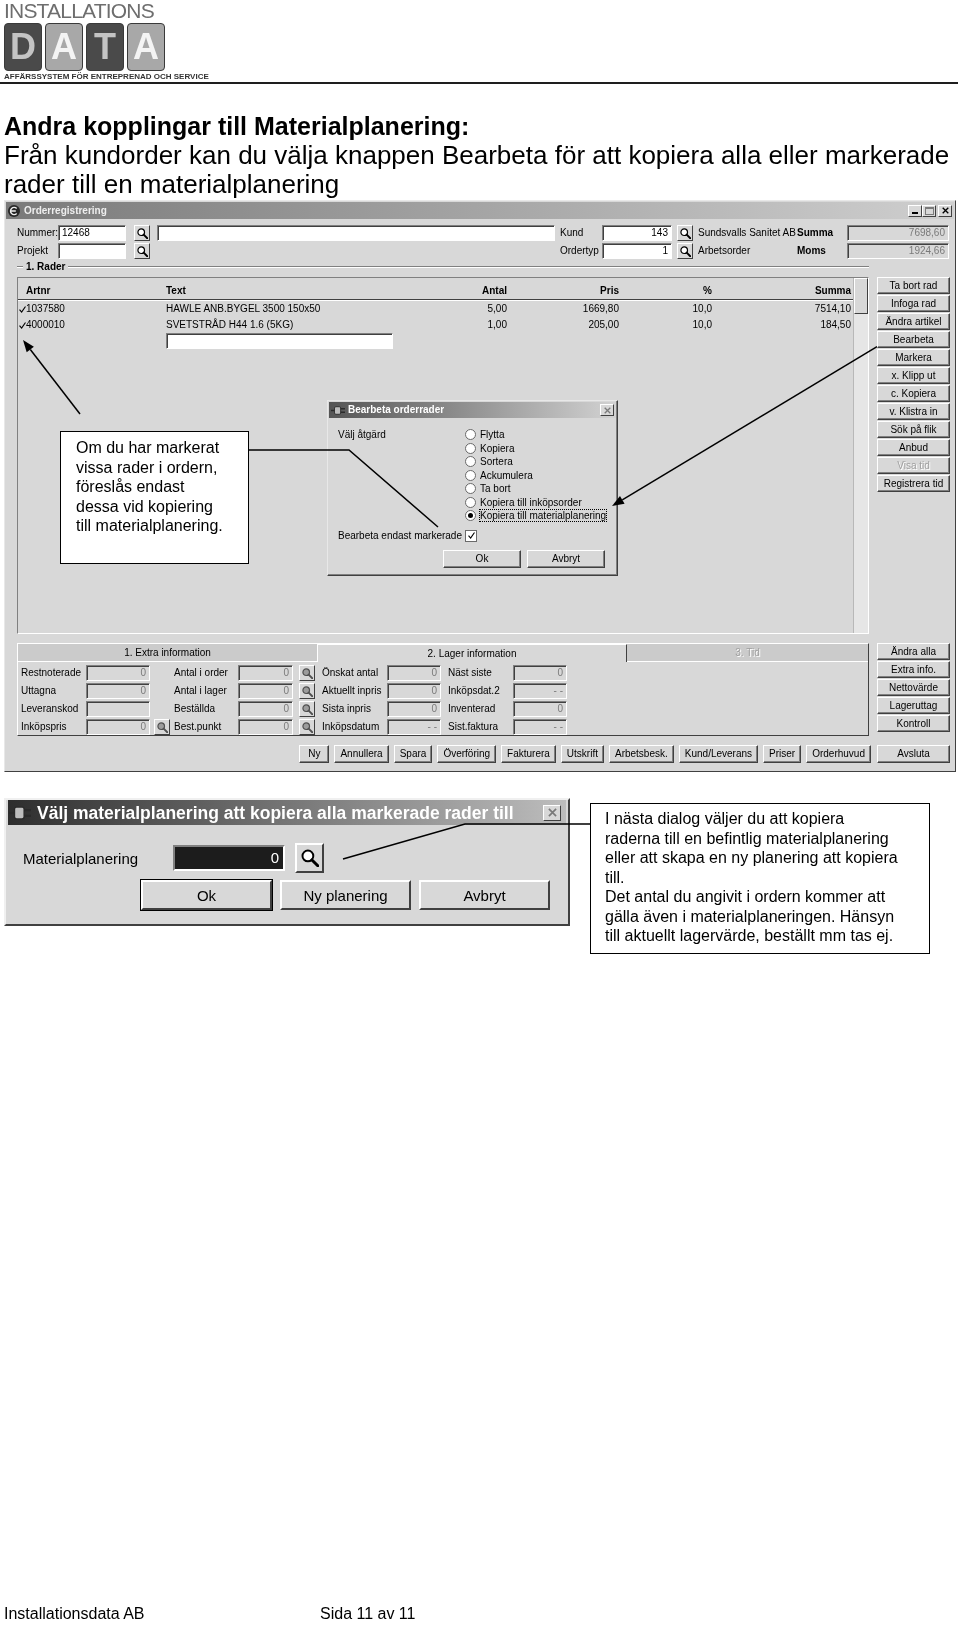 The height and width of the screenshot is (1626, 960). Describe the element at coordinates (492, 435) in the screenshot. I see `option-label: Flytta` at that location.